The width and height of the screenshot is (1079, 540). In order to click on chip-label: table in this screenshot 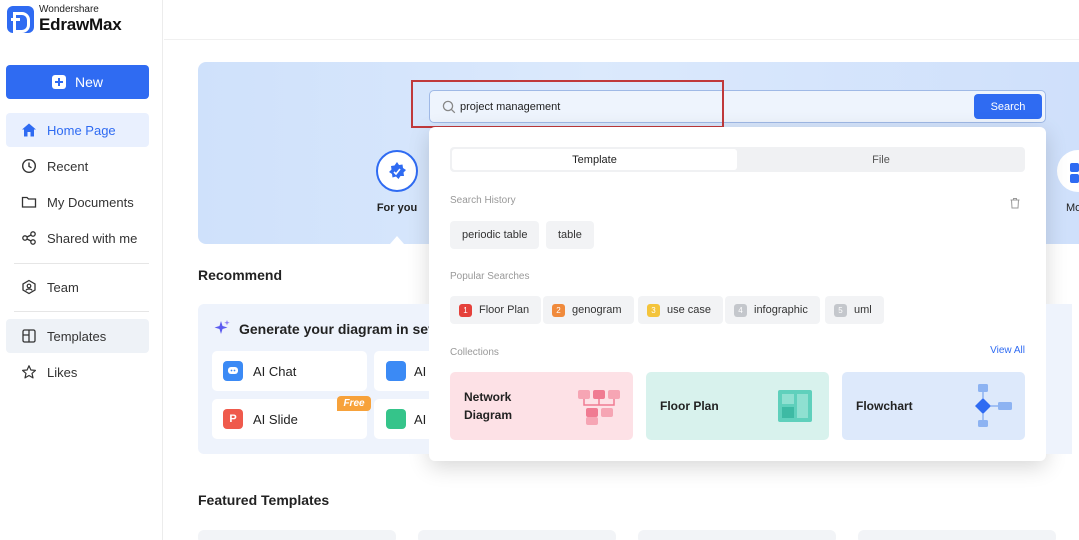, I will do `click(570, 235)`.